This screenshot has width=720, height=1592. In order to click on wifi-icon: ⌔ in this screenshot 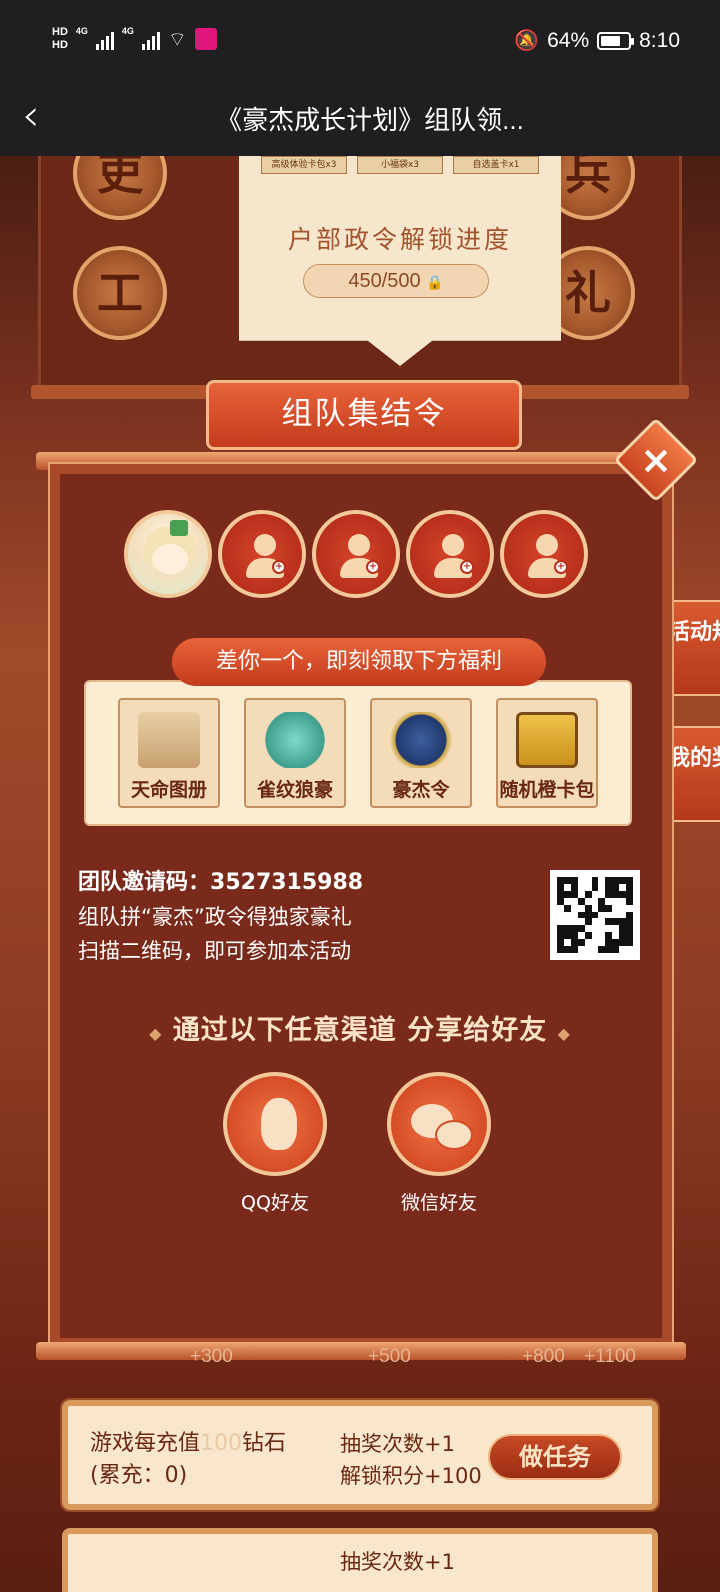, I will do `click(177, 39)`.